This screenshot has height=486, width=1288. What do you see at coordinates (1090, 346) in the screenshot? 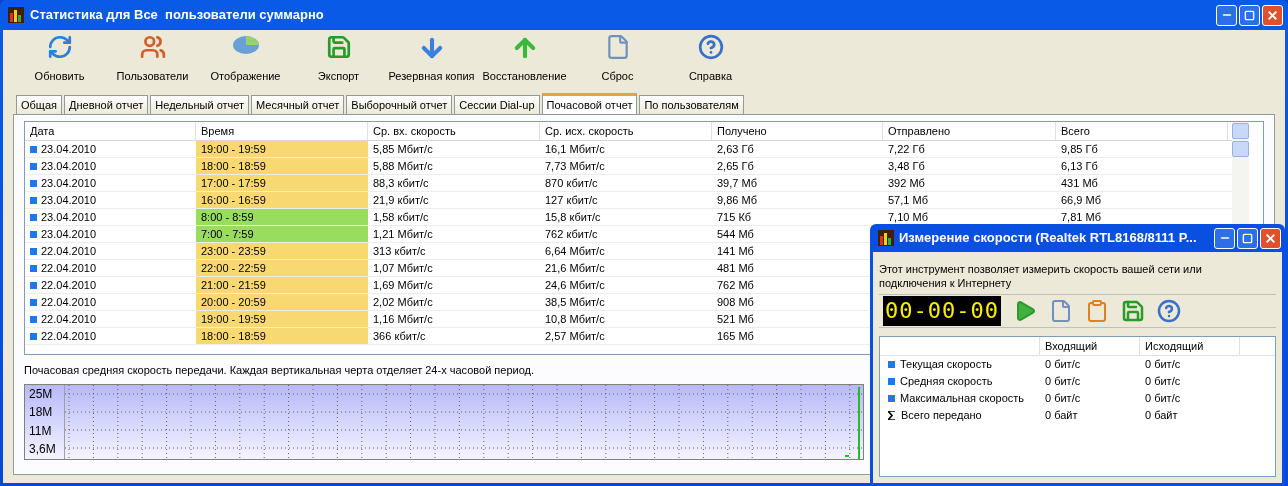
I see `column-header: Входящий` at bounding box center [1090, 346].